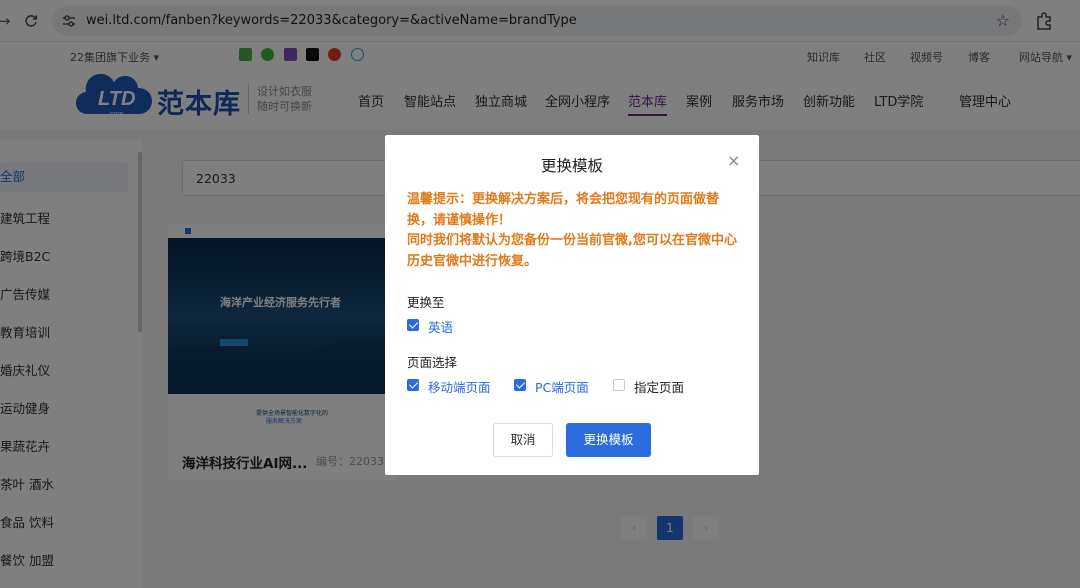 This screenshot has height=588, width=1080. Describe the element at coordinates (426, 302) in the screenshot. I see `replace-to-label: 更换至` at that location.